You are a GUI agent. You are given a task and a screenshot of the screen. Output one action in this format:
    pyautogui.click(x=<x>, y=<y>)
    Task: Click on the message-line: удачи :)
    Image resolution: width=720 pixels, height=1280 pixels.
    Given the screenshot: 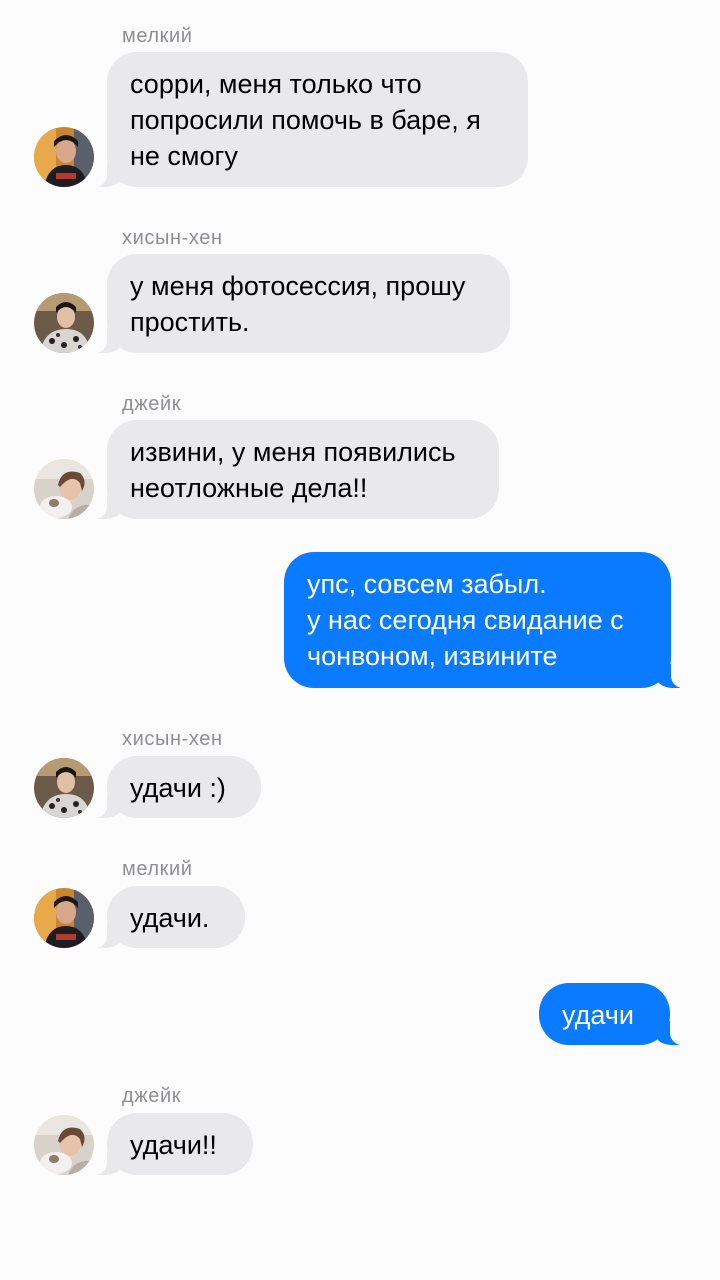 What is the action you would take?
    pyautogui.click(x=178, y=788)
    